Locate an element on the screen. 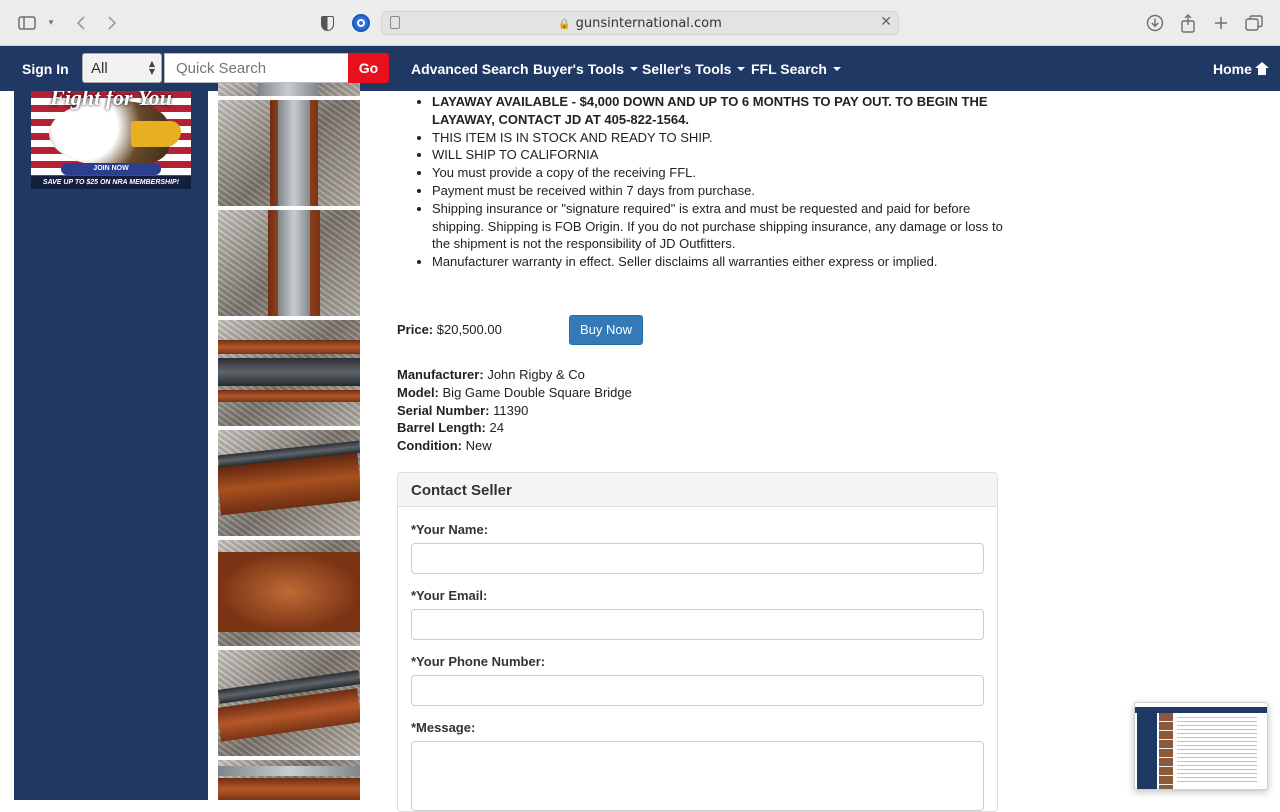 Image resolution: width=1280 pixels, height=812 pixels. message-label: *Message: is located at coordinates (443, 727).